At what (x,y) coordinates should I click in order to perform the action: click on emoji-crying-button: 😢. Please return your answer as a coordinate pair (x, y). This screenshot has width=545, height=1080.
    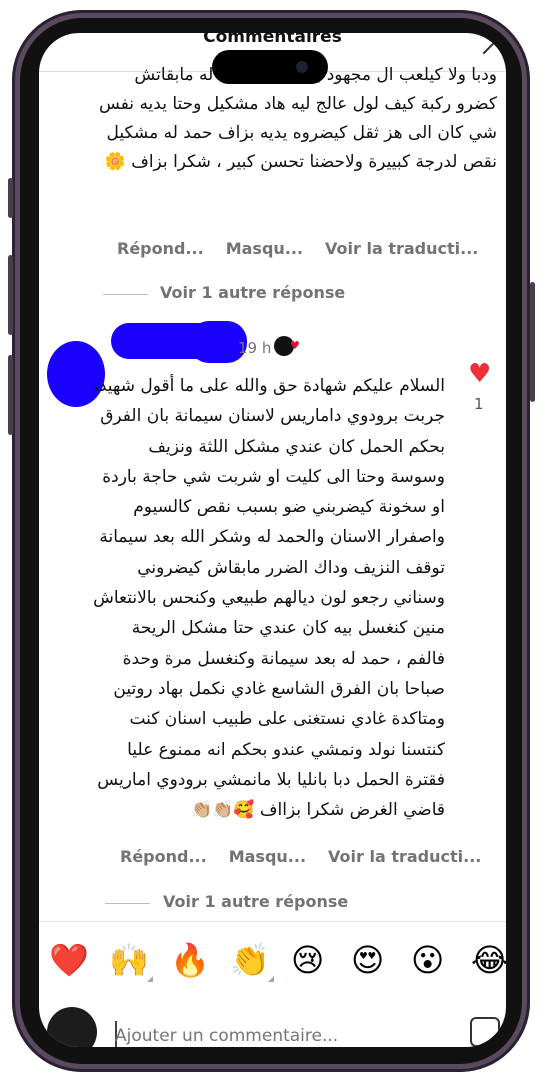
    Looking at the image, I should click on (307, 960).